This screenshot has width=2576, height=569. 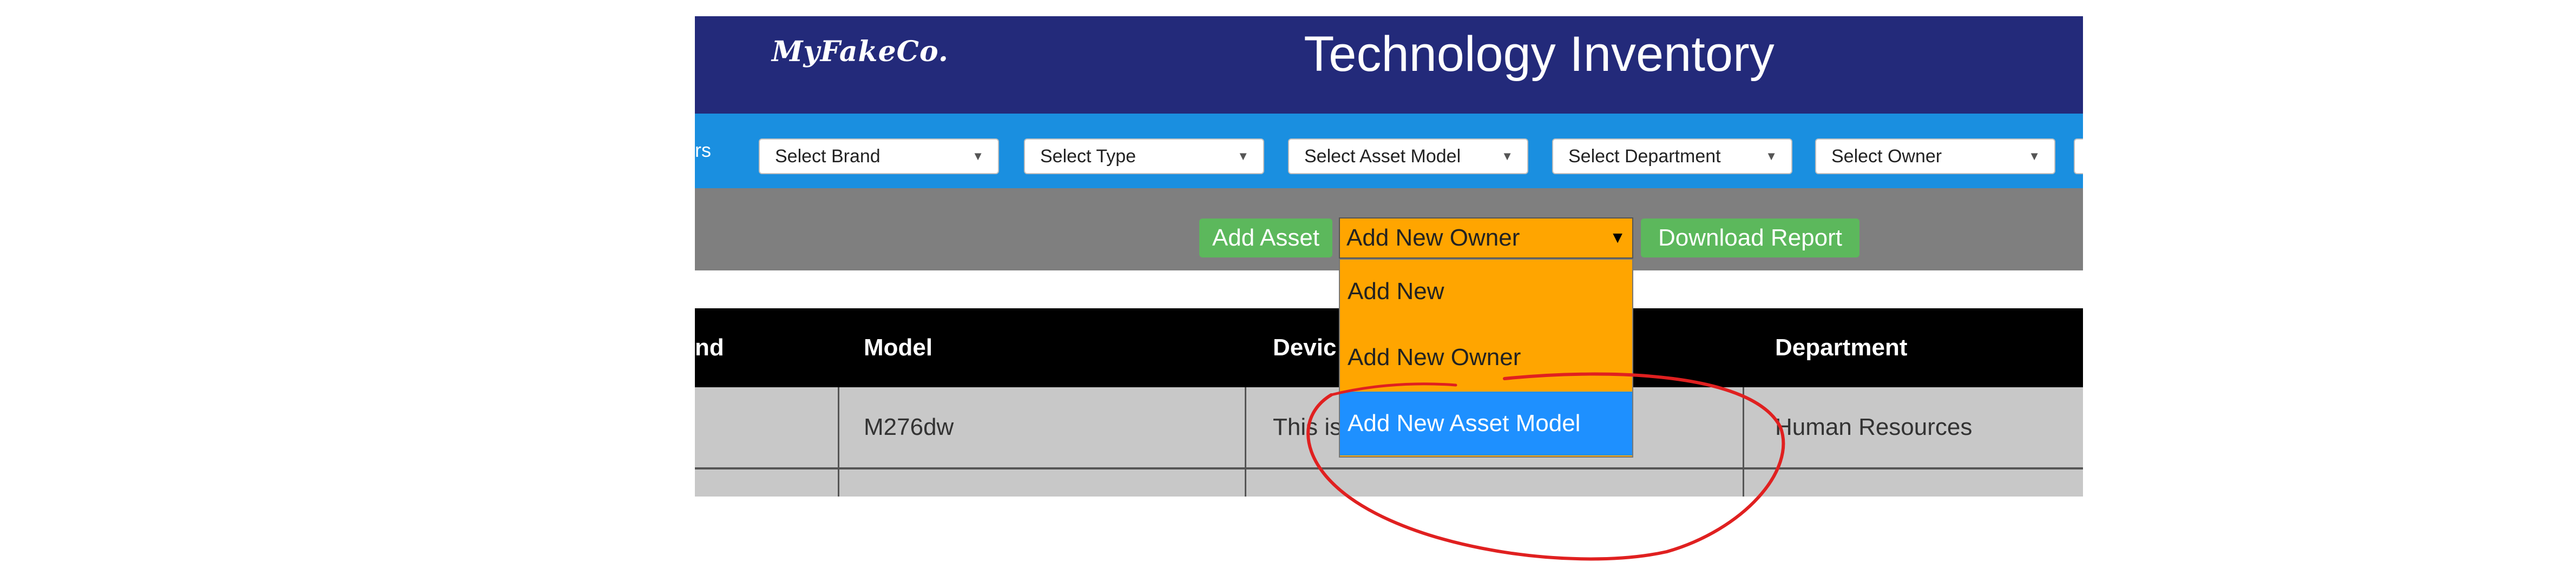 What do you see at coordinates (1304, 347) in the screenshot?
I see `column-header-device: Devic` at bounding box center [1304, 347].